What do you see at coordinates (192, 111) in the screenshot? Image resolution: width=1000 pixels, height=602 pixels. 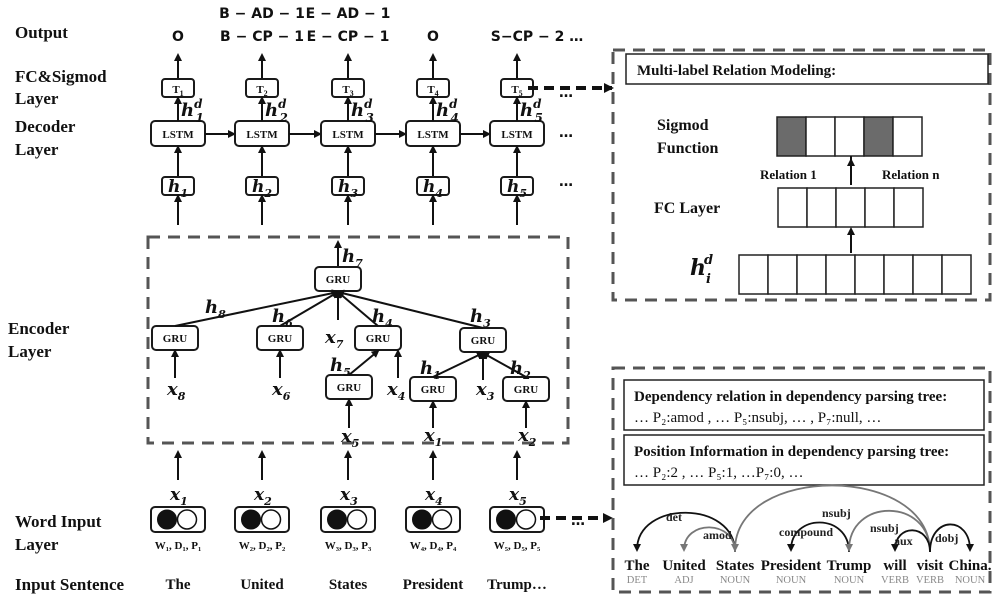 I see `decoder-hidden-label: hd 1` at bounding box center [192, 111].